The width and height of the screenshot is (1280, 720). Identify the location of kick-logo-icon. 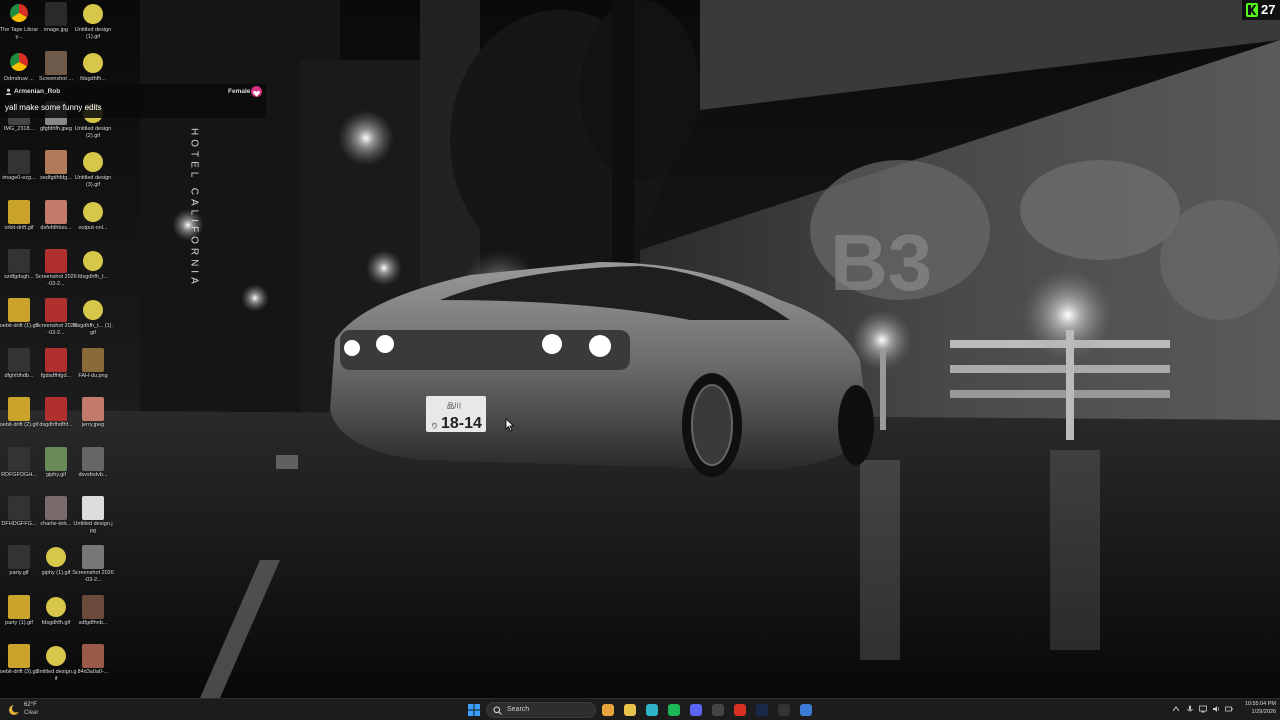
(1252, 10).